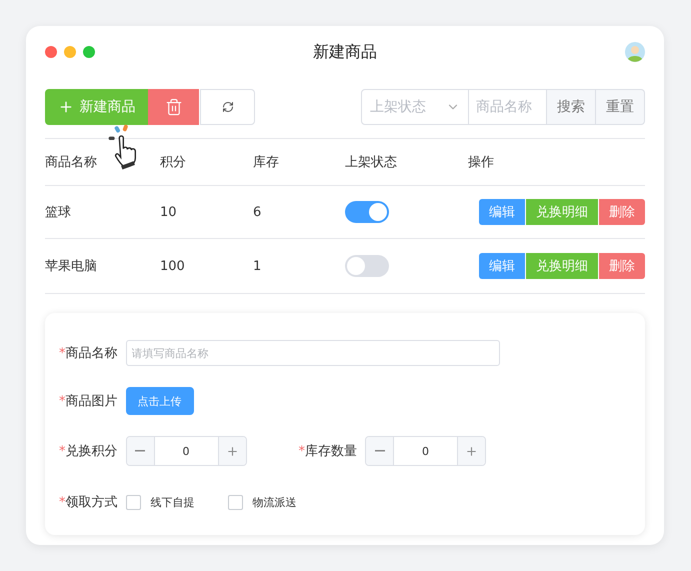 The image size is (691, 571). Describe the element at coordinates (331, 451) in the screenshot. I see `field-label: 库存数量` at that location.